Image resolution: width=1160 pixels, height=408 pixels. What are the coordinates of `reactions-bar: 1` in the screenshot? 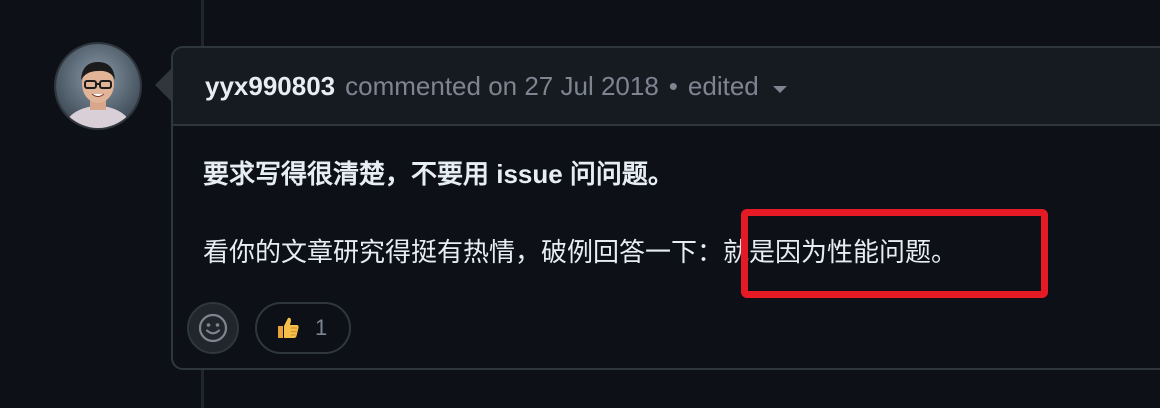 It's located at (269, 328).